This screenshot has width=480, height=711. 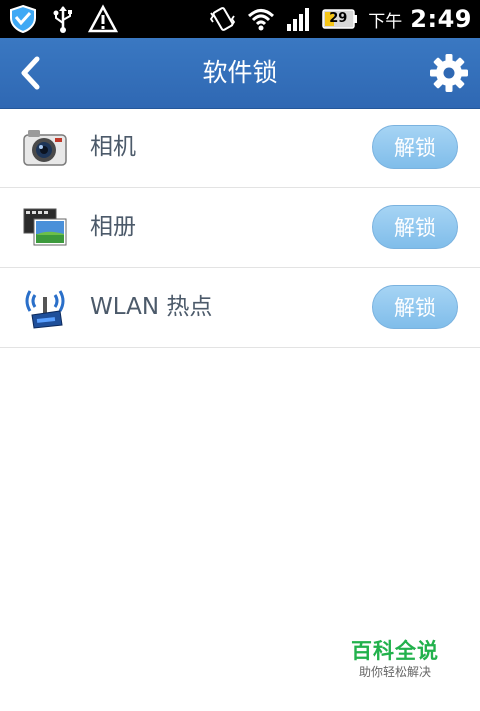 What do you see at coordinates (298, 19) in the screenshot?
I see `signal-icon` at bounding box center [298, 19].